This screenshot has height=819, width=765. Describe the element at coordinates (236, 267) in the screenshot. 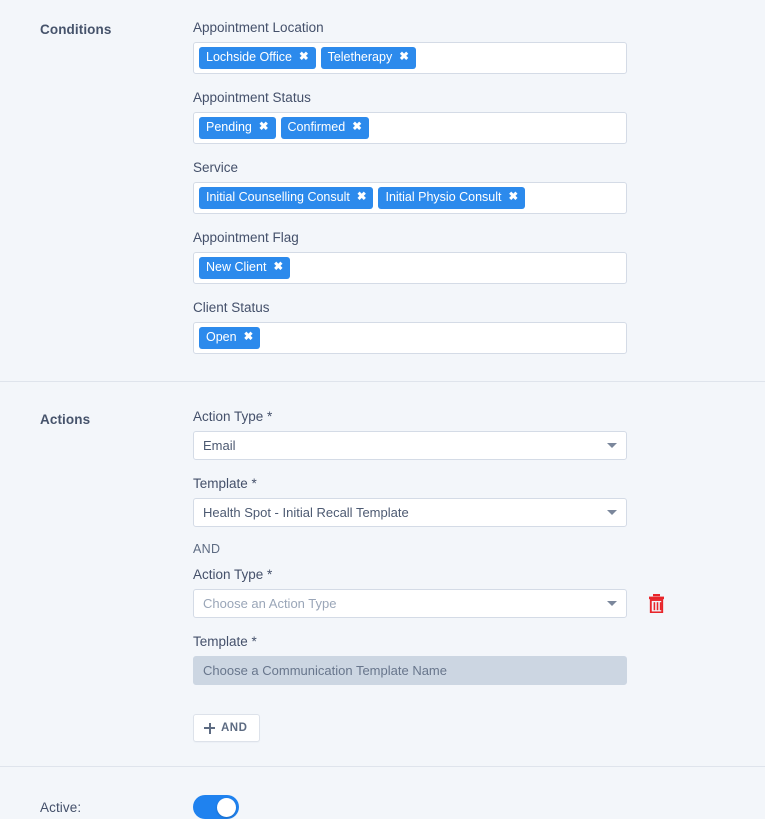

I see `chip-label: New Client` at that location.